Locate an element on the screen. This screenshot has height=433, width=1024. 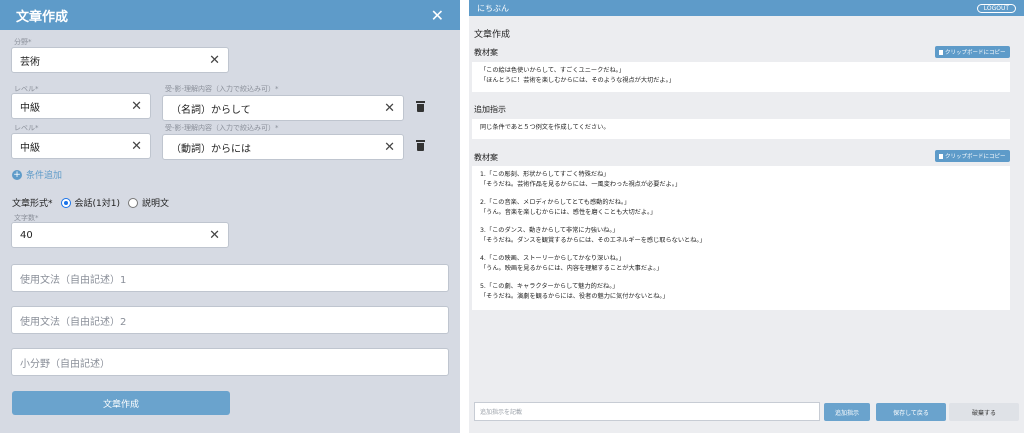
radio-conversation is located at coordinates (65, 202).